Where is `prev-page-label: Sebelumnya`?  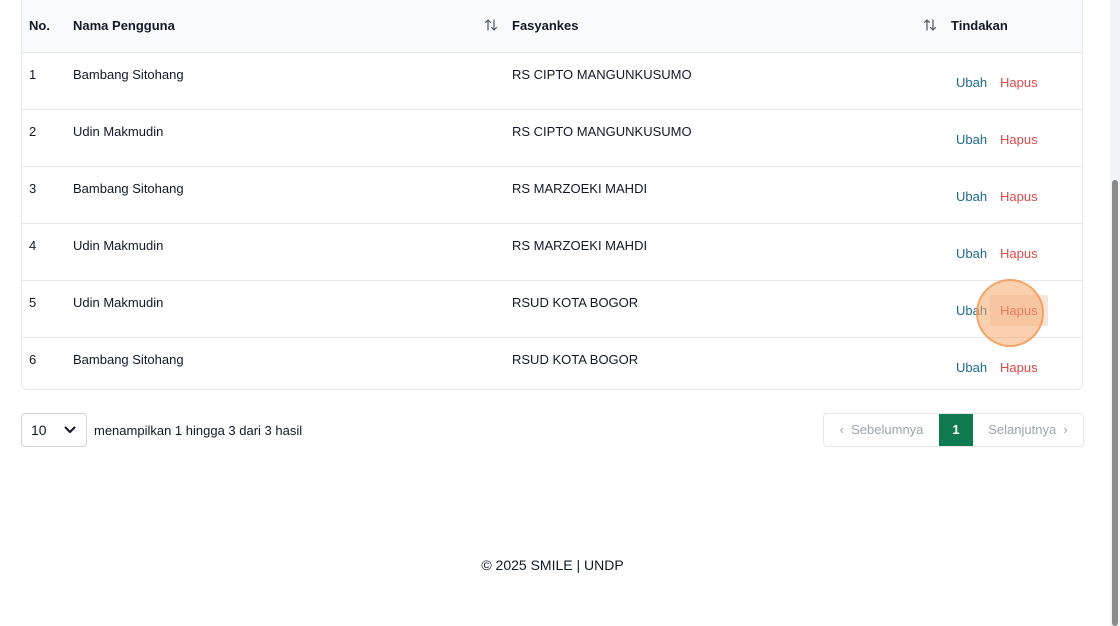
prev-page-label: Sebelumnya is located at coordinates (887, 429).